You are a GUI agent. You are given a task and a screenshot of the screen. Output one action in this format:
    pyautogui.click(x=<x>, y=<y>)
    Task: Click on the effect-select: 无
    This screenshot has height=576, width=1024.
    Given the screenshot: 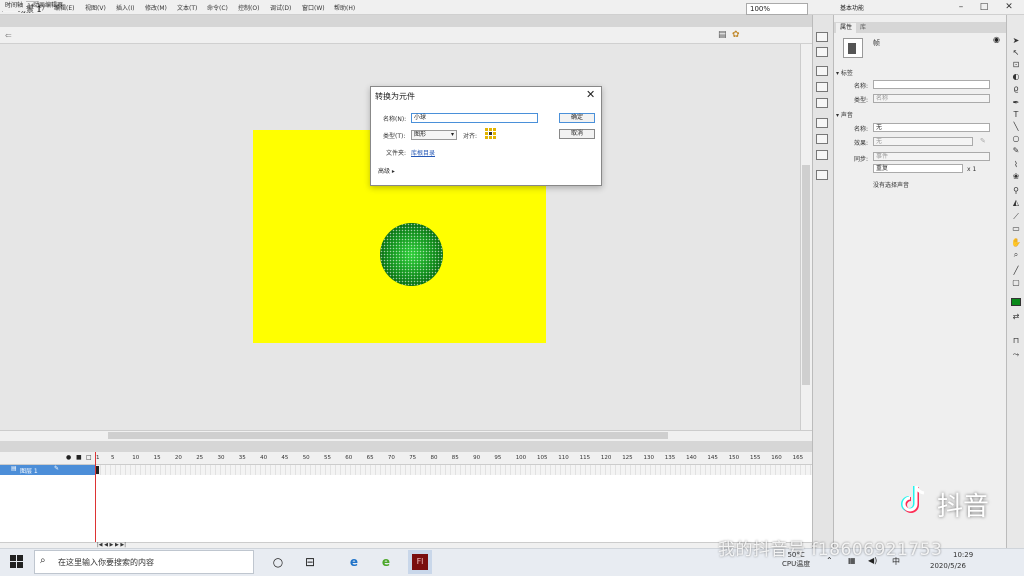 What is the action you would take?
    pyautogui.click(x=923, y=141)
    